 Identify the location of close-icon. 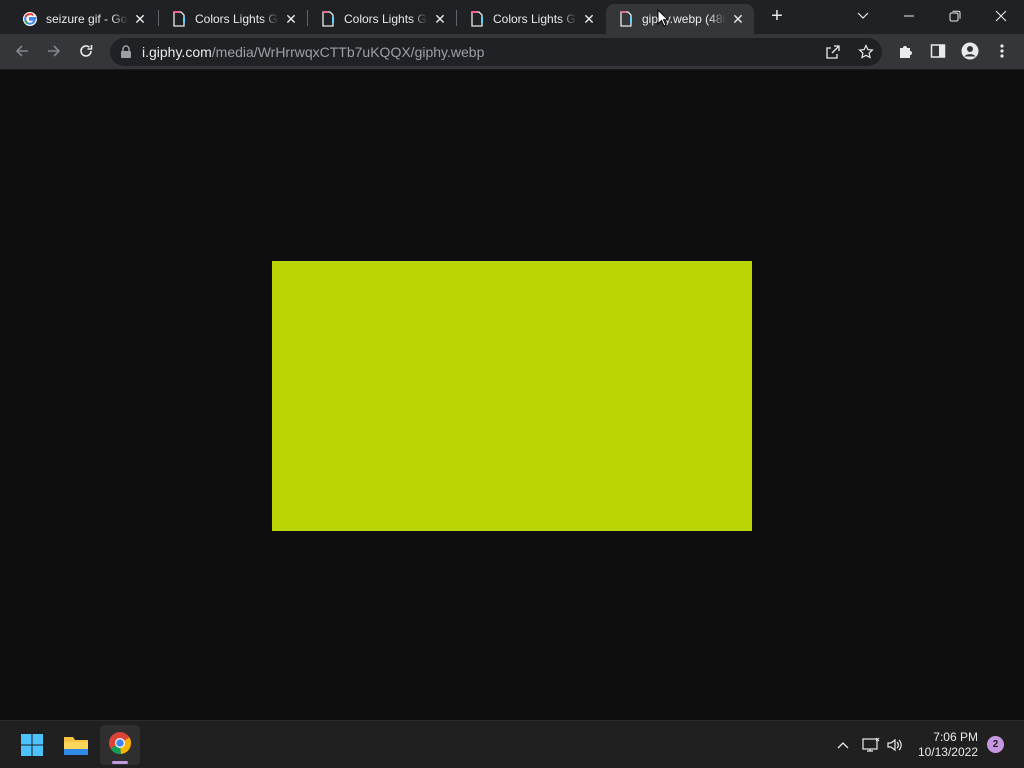
(1001, 16).